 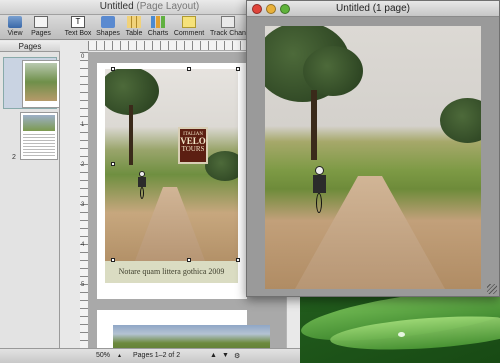 I want to click on cover-photo, so click(x=171, y=165).